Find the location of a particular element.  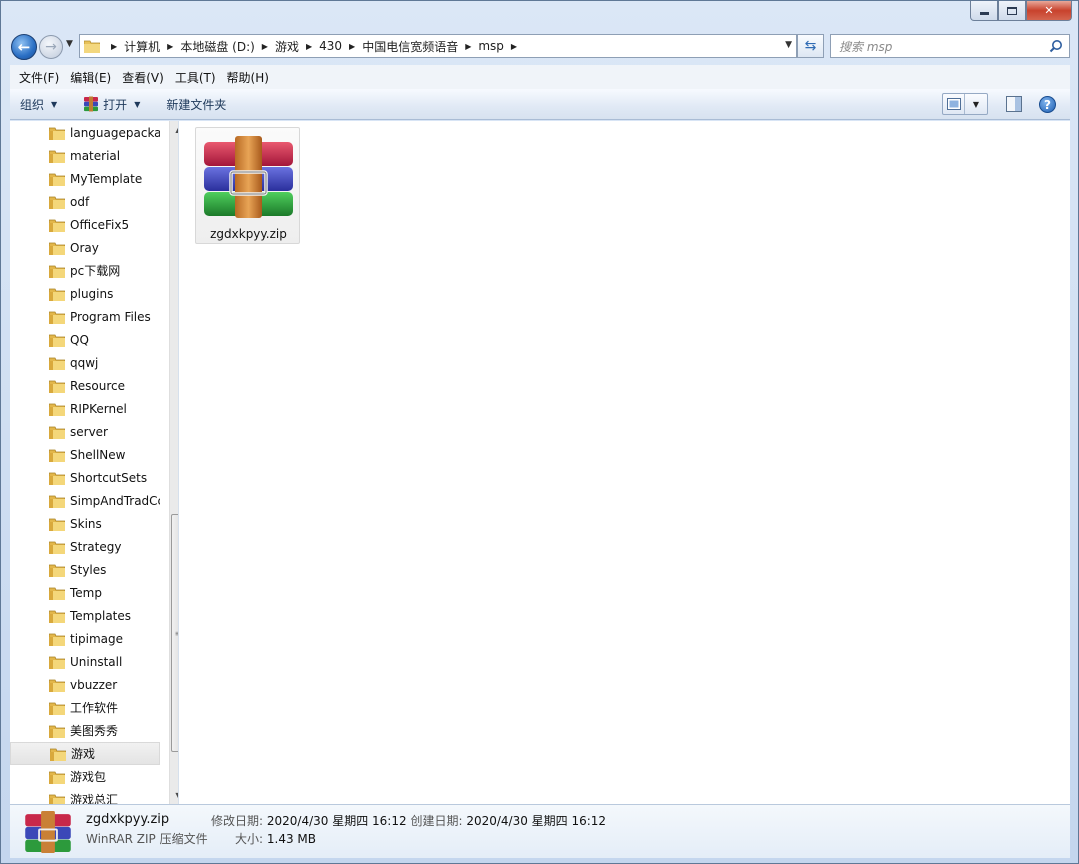

nav-tree-item: pc下载网 is located at coordinates (85, 270).